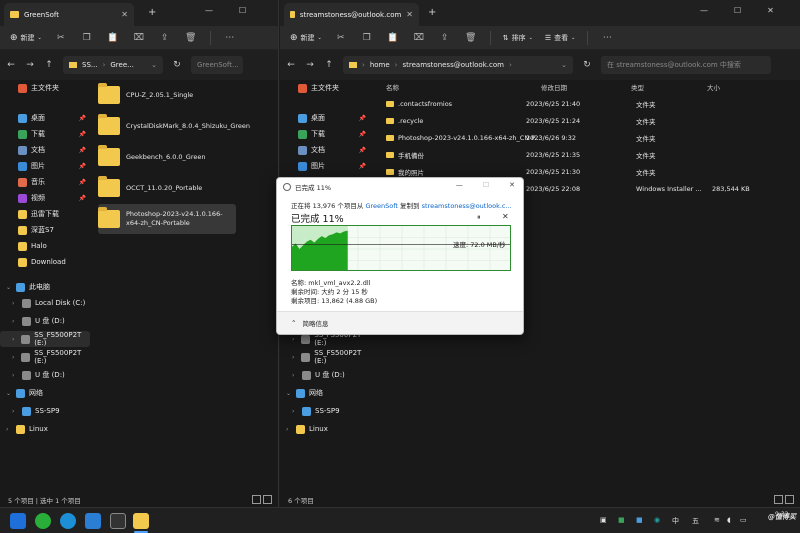  I want to click on pause-icon: ⏸, so click(479, 217).